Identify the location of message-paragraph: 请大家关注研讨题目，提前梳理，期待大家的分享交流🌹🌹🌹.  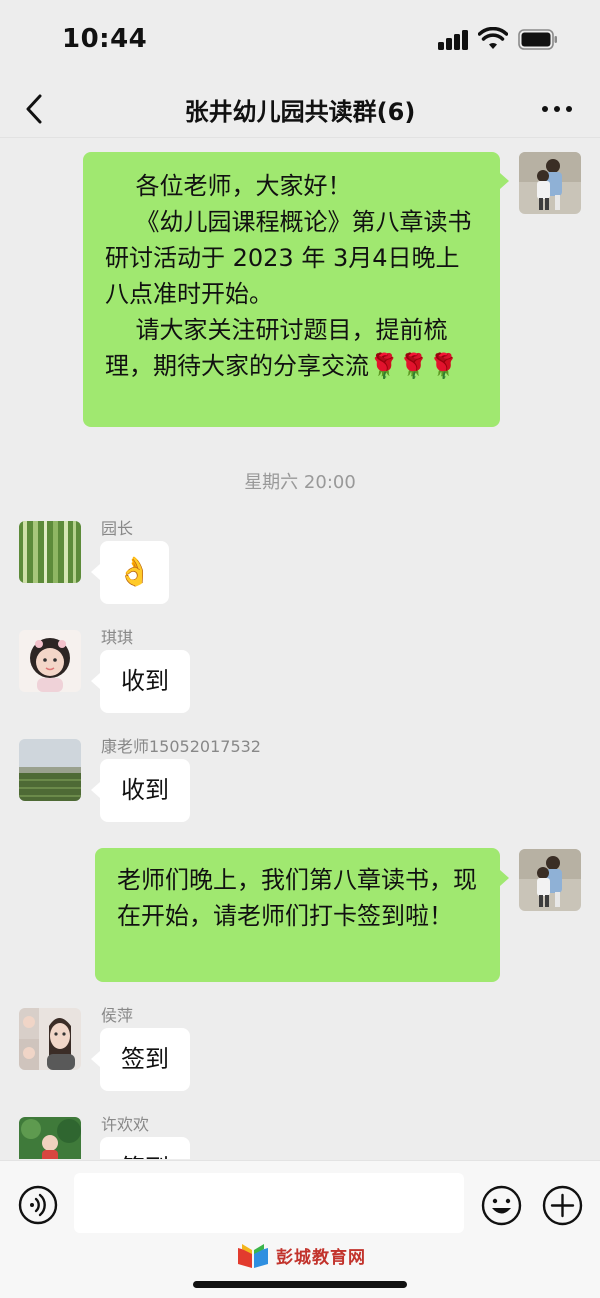
(282, 348).